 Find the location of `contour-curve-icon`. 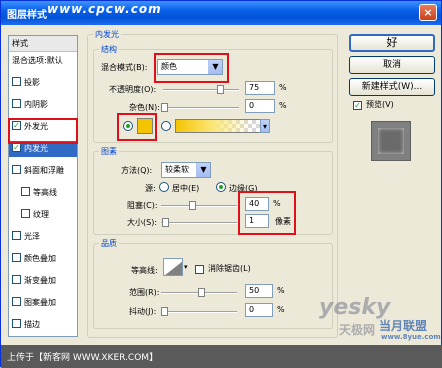

contour-curve-icon is located at coordinates (173, 268).